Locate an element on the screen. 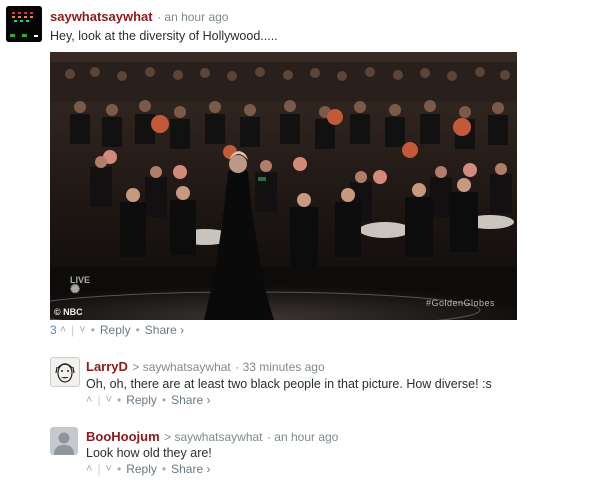 This screenshot has height=482, width=600. comment-text: Look how old they are! is located at coordinates (149, 453).